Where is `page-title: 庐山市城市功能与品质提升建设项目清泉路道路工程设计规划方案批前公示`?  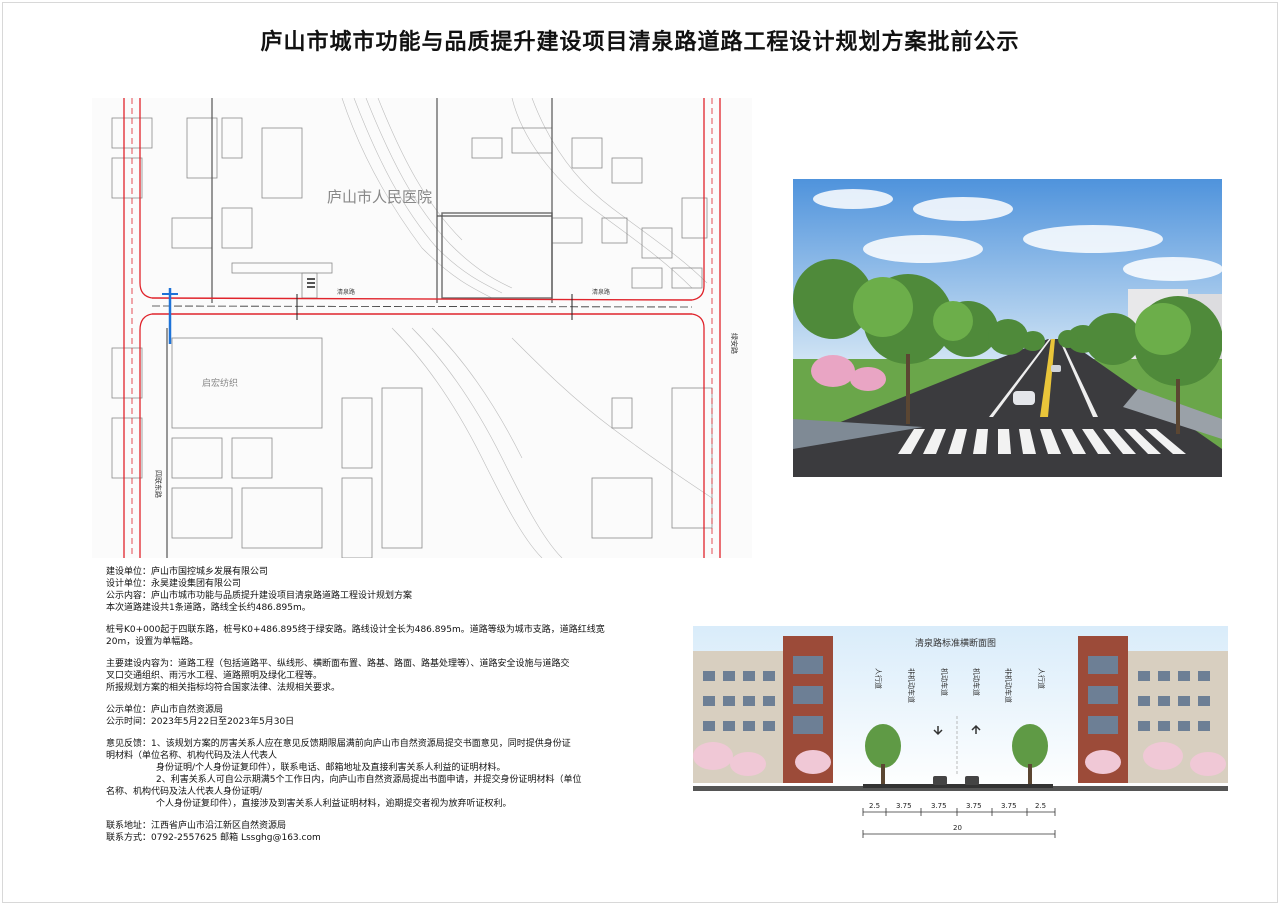
page-title: 庐山市城市功能与品质提升建设项目清泉路道路工程设计规划方案批前公示 is located at coordinates (640, 42).